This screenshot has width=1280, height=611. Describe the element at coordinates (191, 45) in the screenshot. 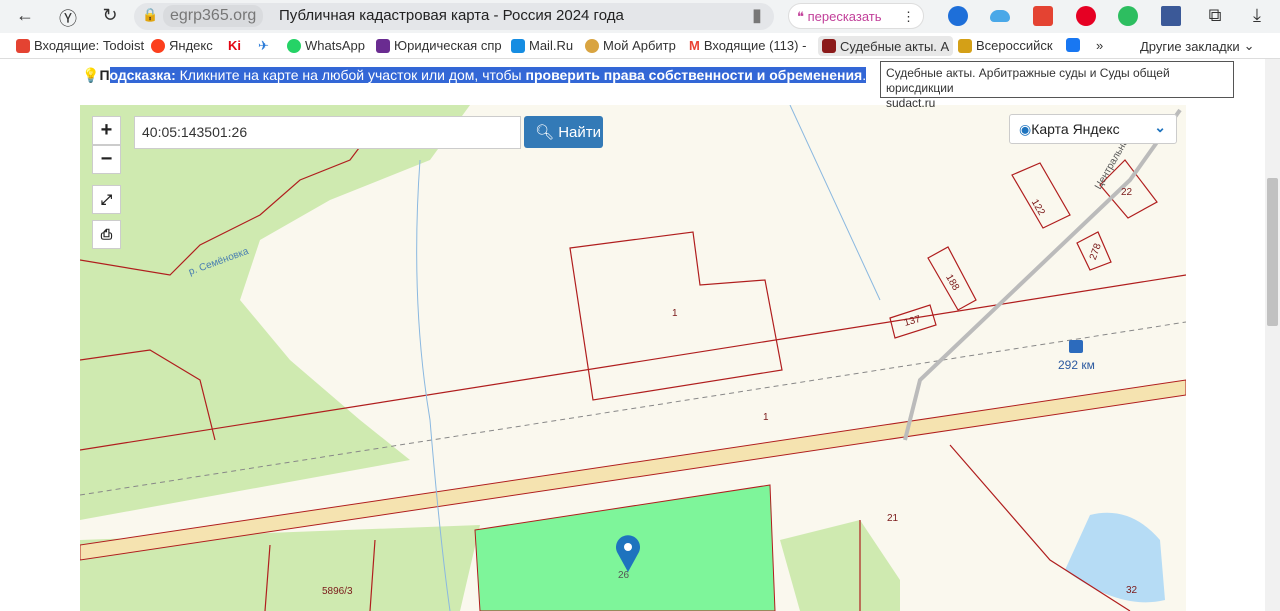

I see `bookmark-label: Яндекс` at that location.